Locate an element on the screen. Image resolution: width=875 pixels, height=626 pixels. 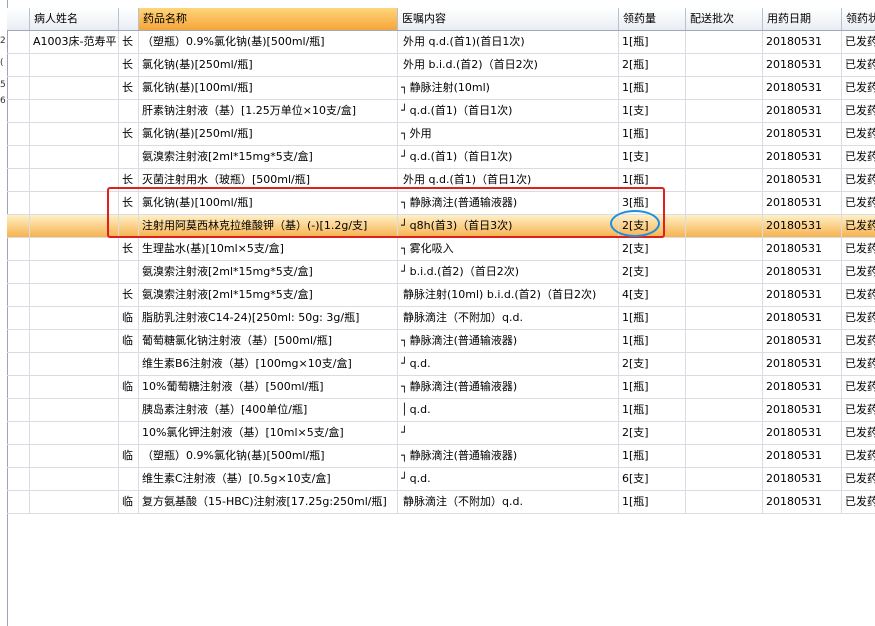
header-drug-name: 药品名称 is located at coordinates (268, 19).